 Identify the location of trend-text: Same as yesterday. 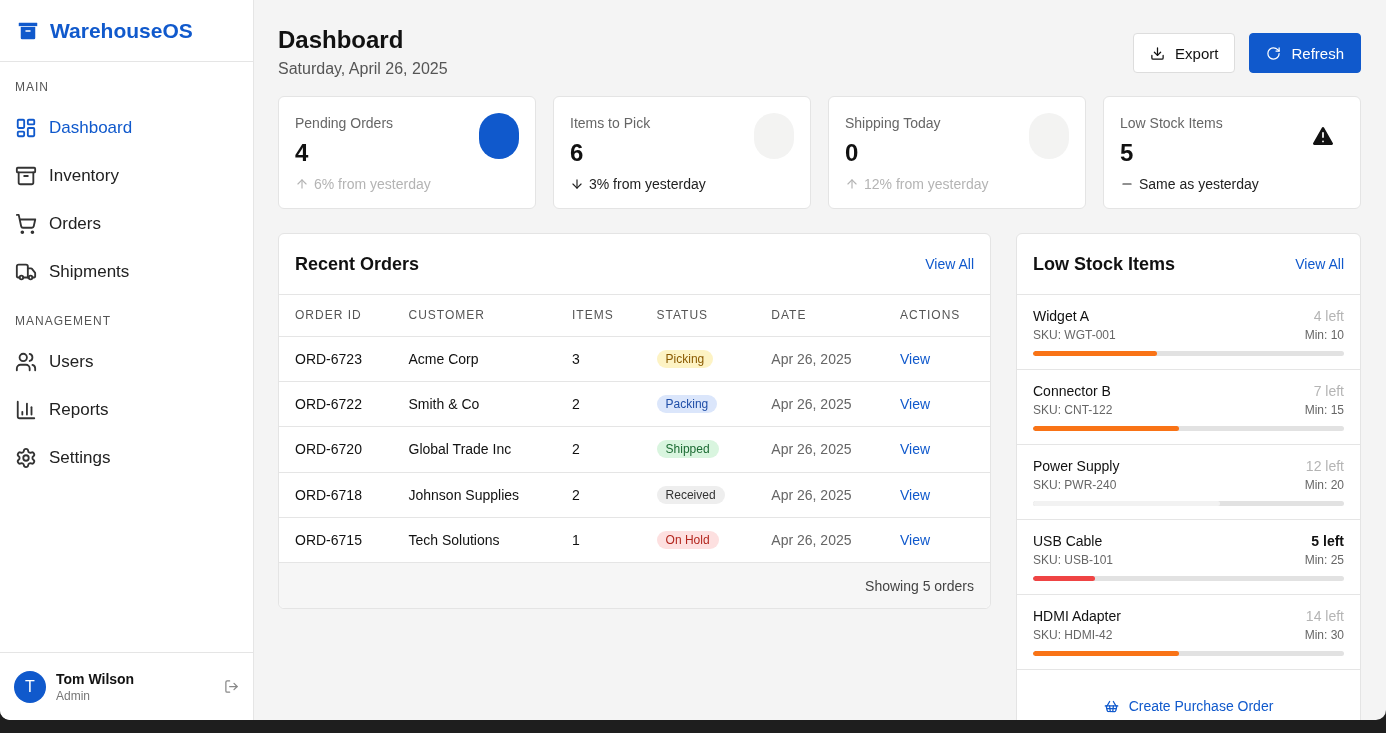
(1199, 184).